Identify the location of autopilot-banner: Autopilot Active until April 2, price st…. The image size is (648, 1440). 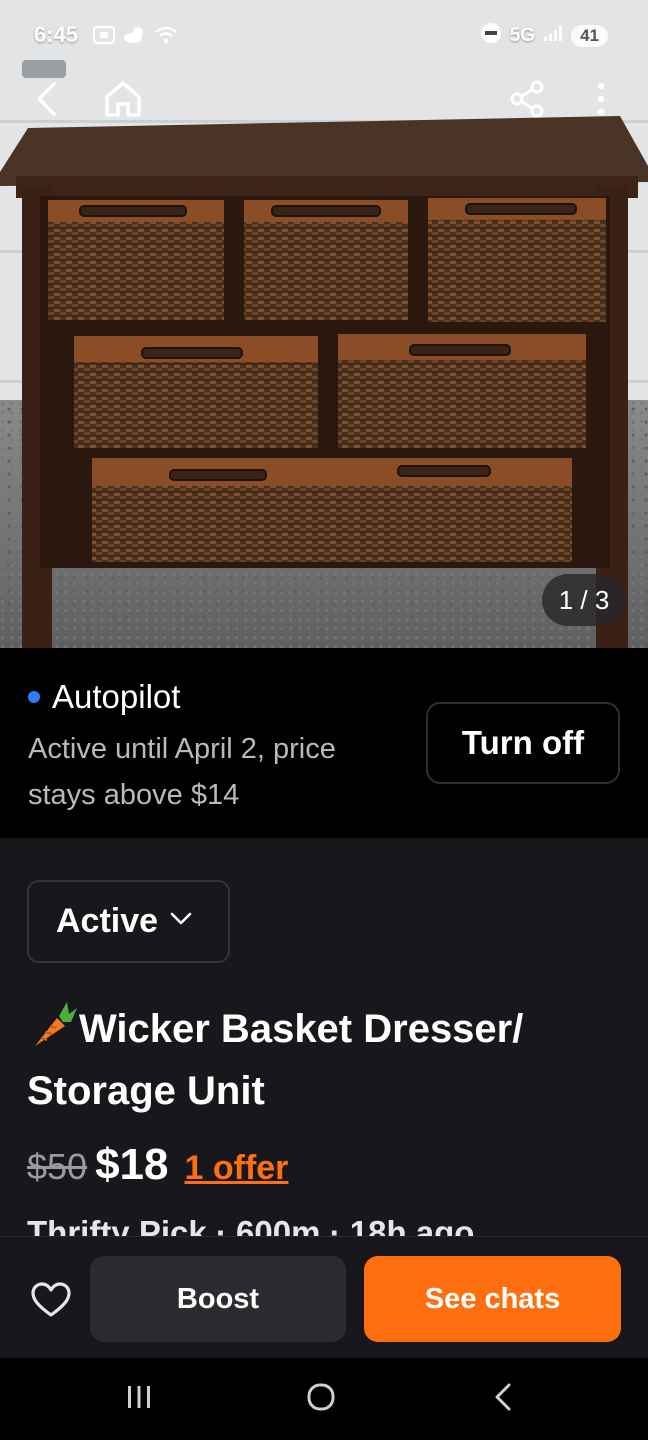
(324, 743).